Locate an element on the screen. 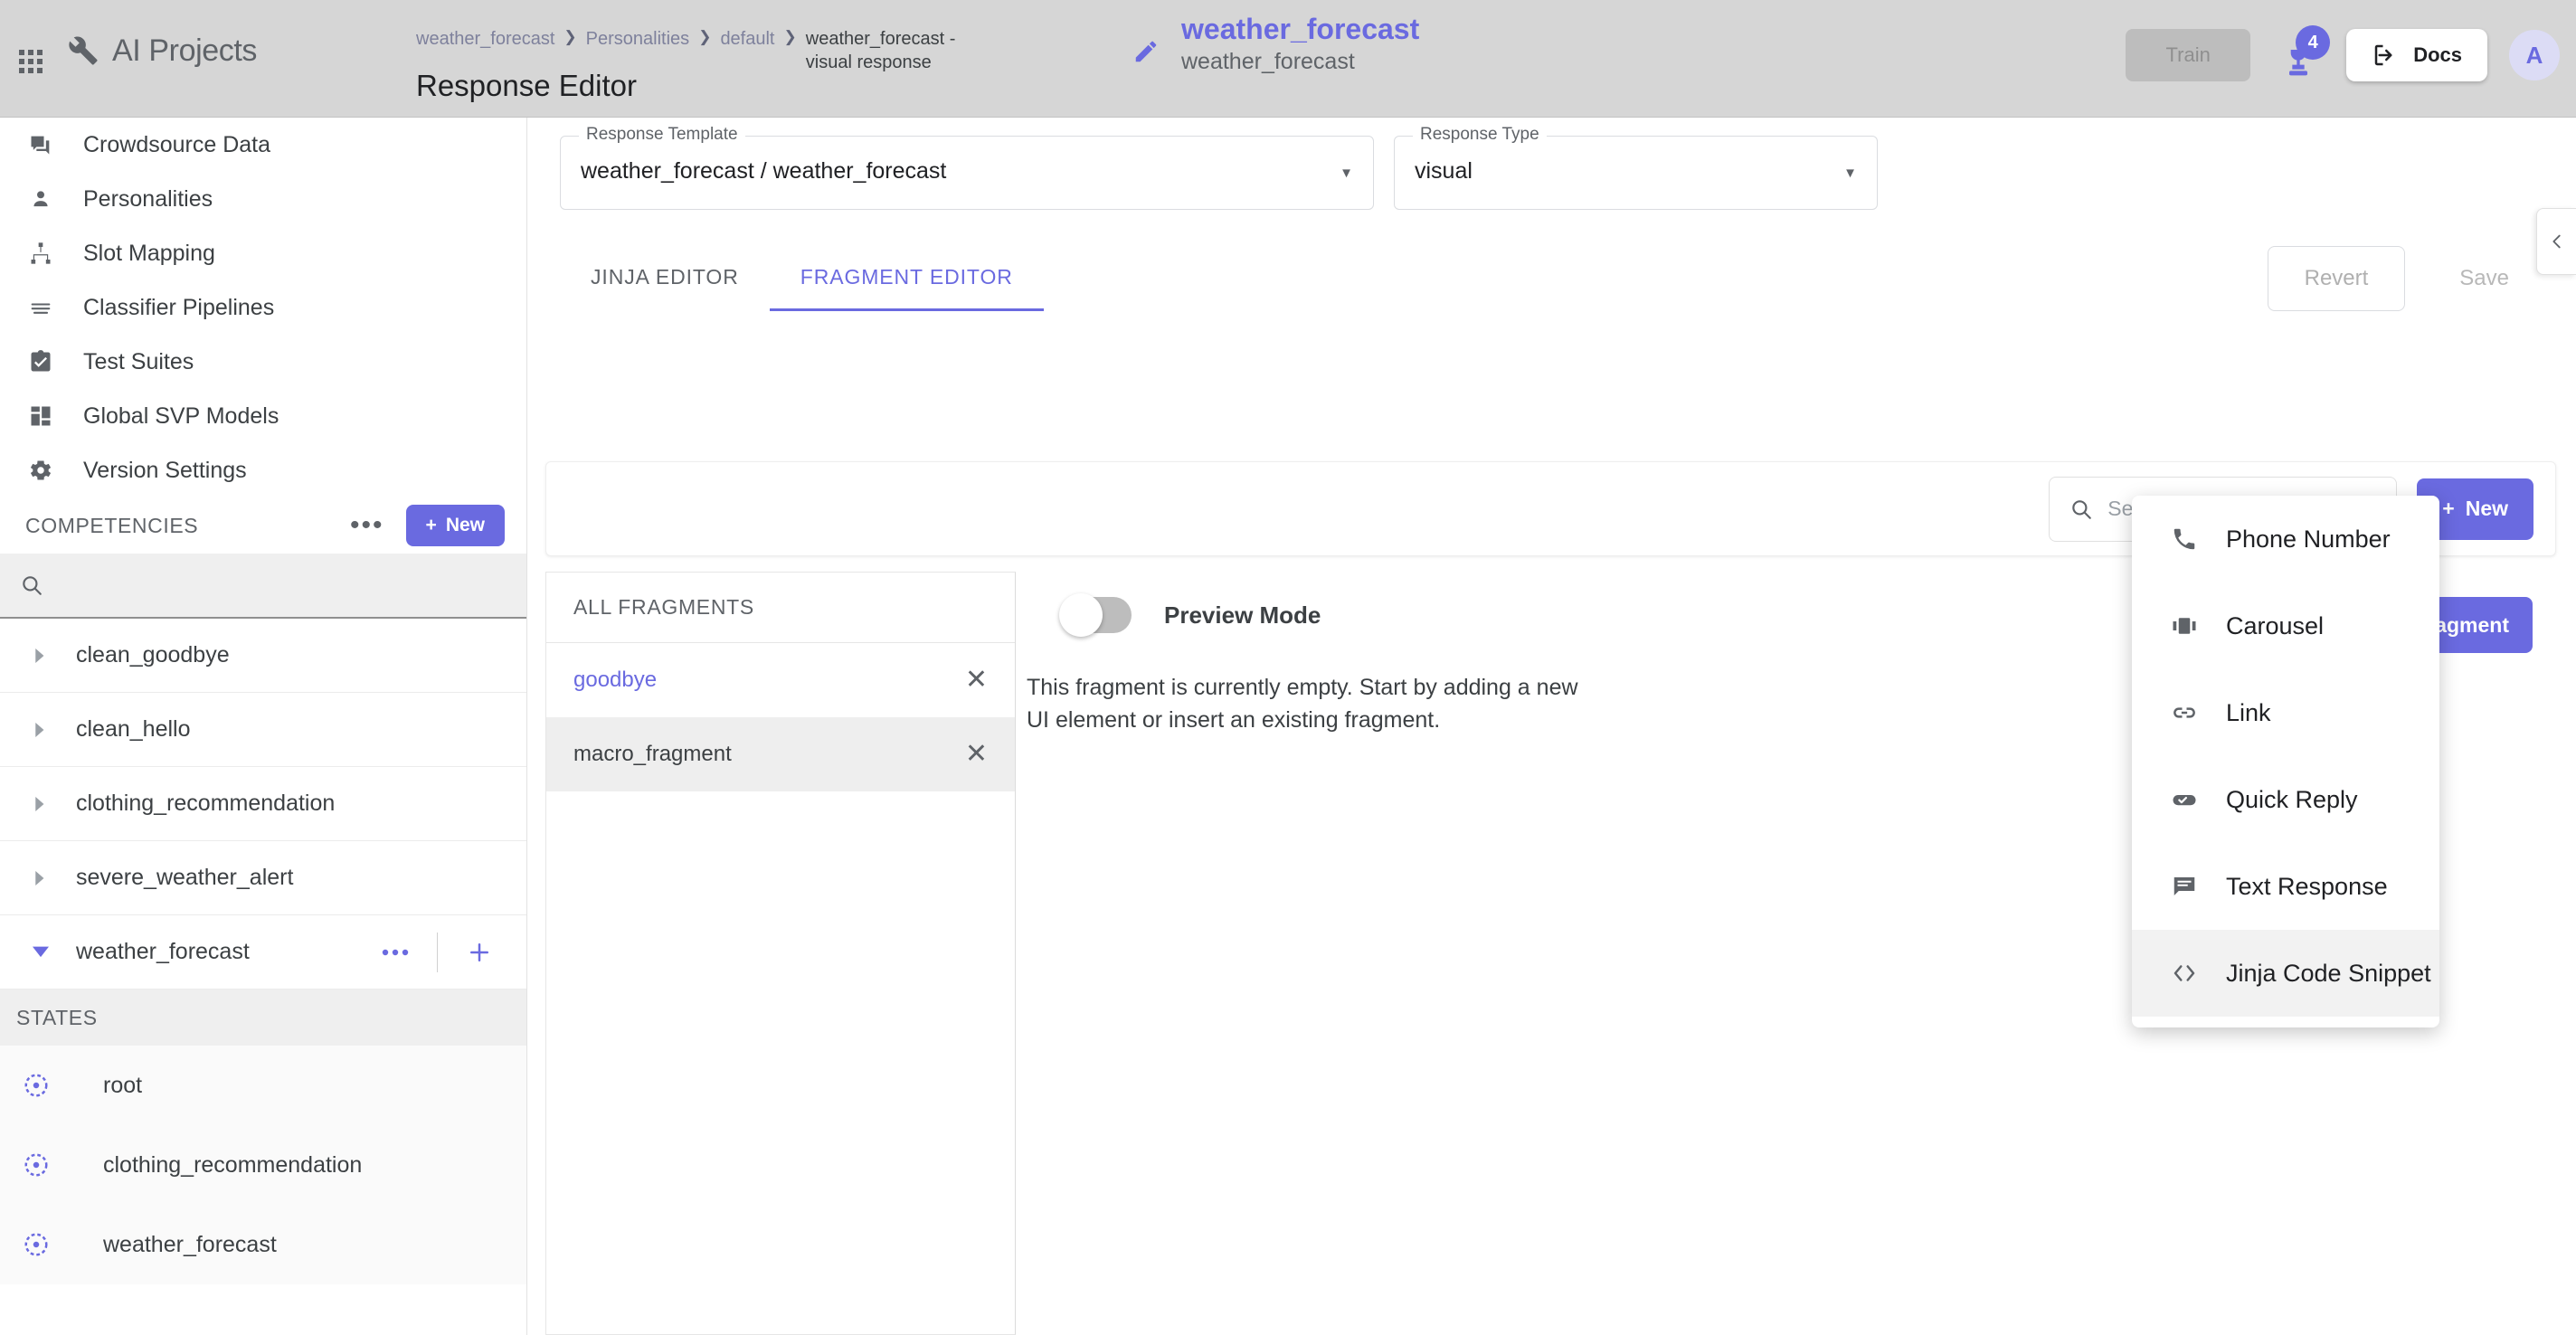 The height and width of the screenshot is (1335, 2576). competency-search-row is located at coordinates (263, 586).